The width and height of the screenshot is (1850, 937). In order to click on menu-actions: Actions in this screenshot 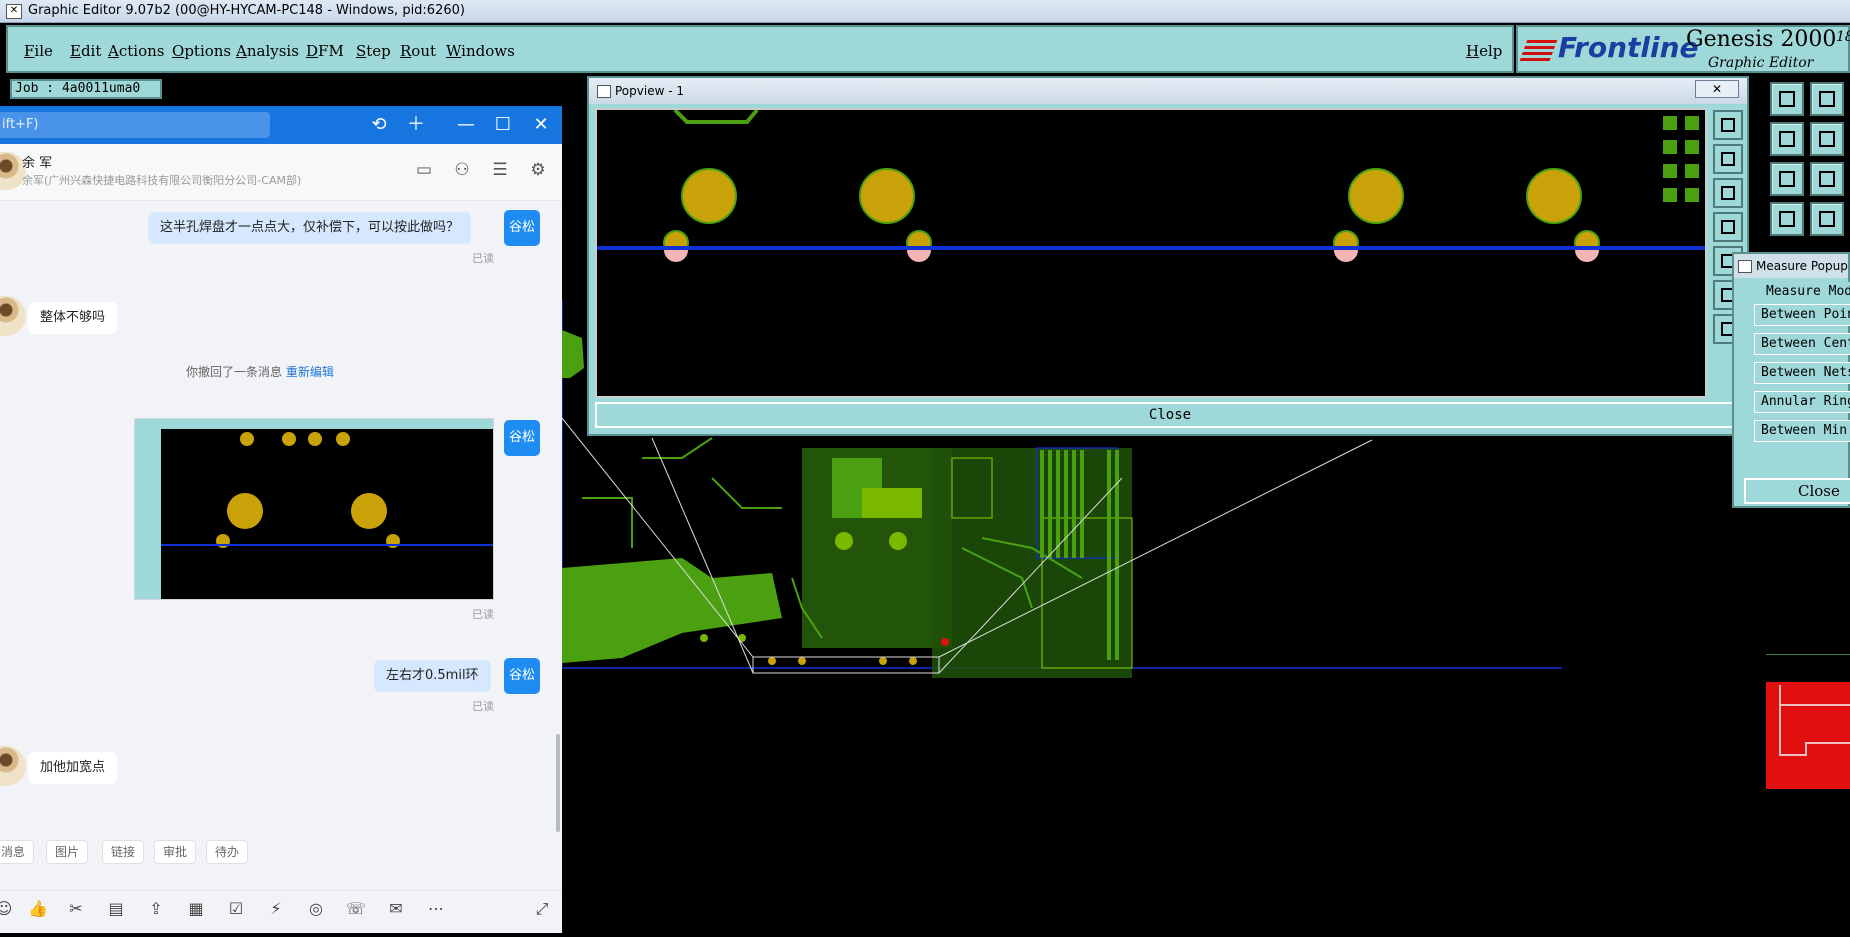, I will do `click(136, 51)`.